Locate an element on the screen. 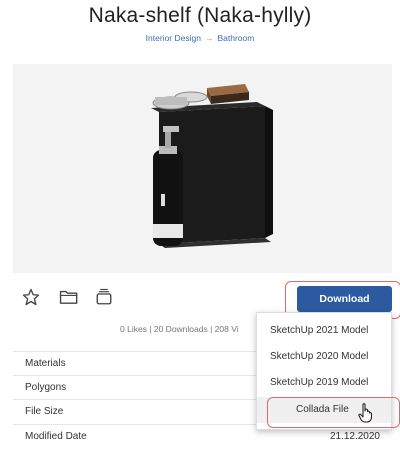 Image resolution: width=400 pixels, height=460 pixels. breadcrumb: Interior Design → Bathroom is located at coordinates (200, 38).